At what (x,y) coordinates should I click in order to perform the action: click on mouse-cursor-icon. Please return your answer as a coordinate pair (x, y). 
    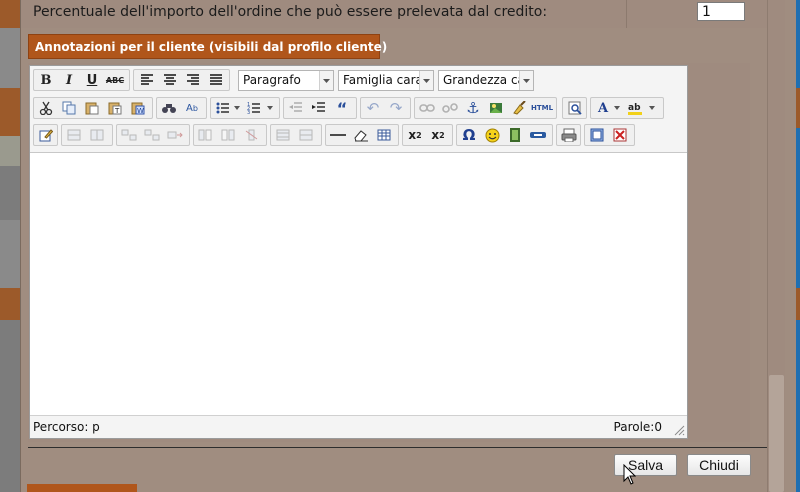
    Looking at the image, I should click on (629, 474).